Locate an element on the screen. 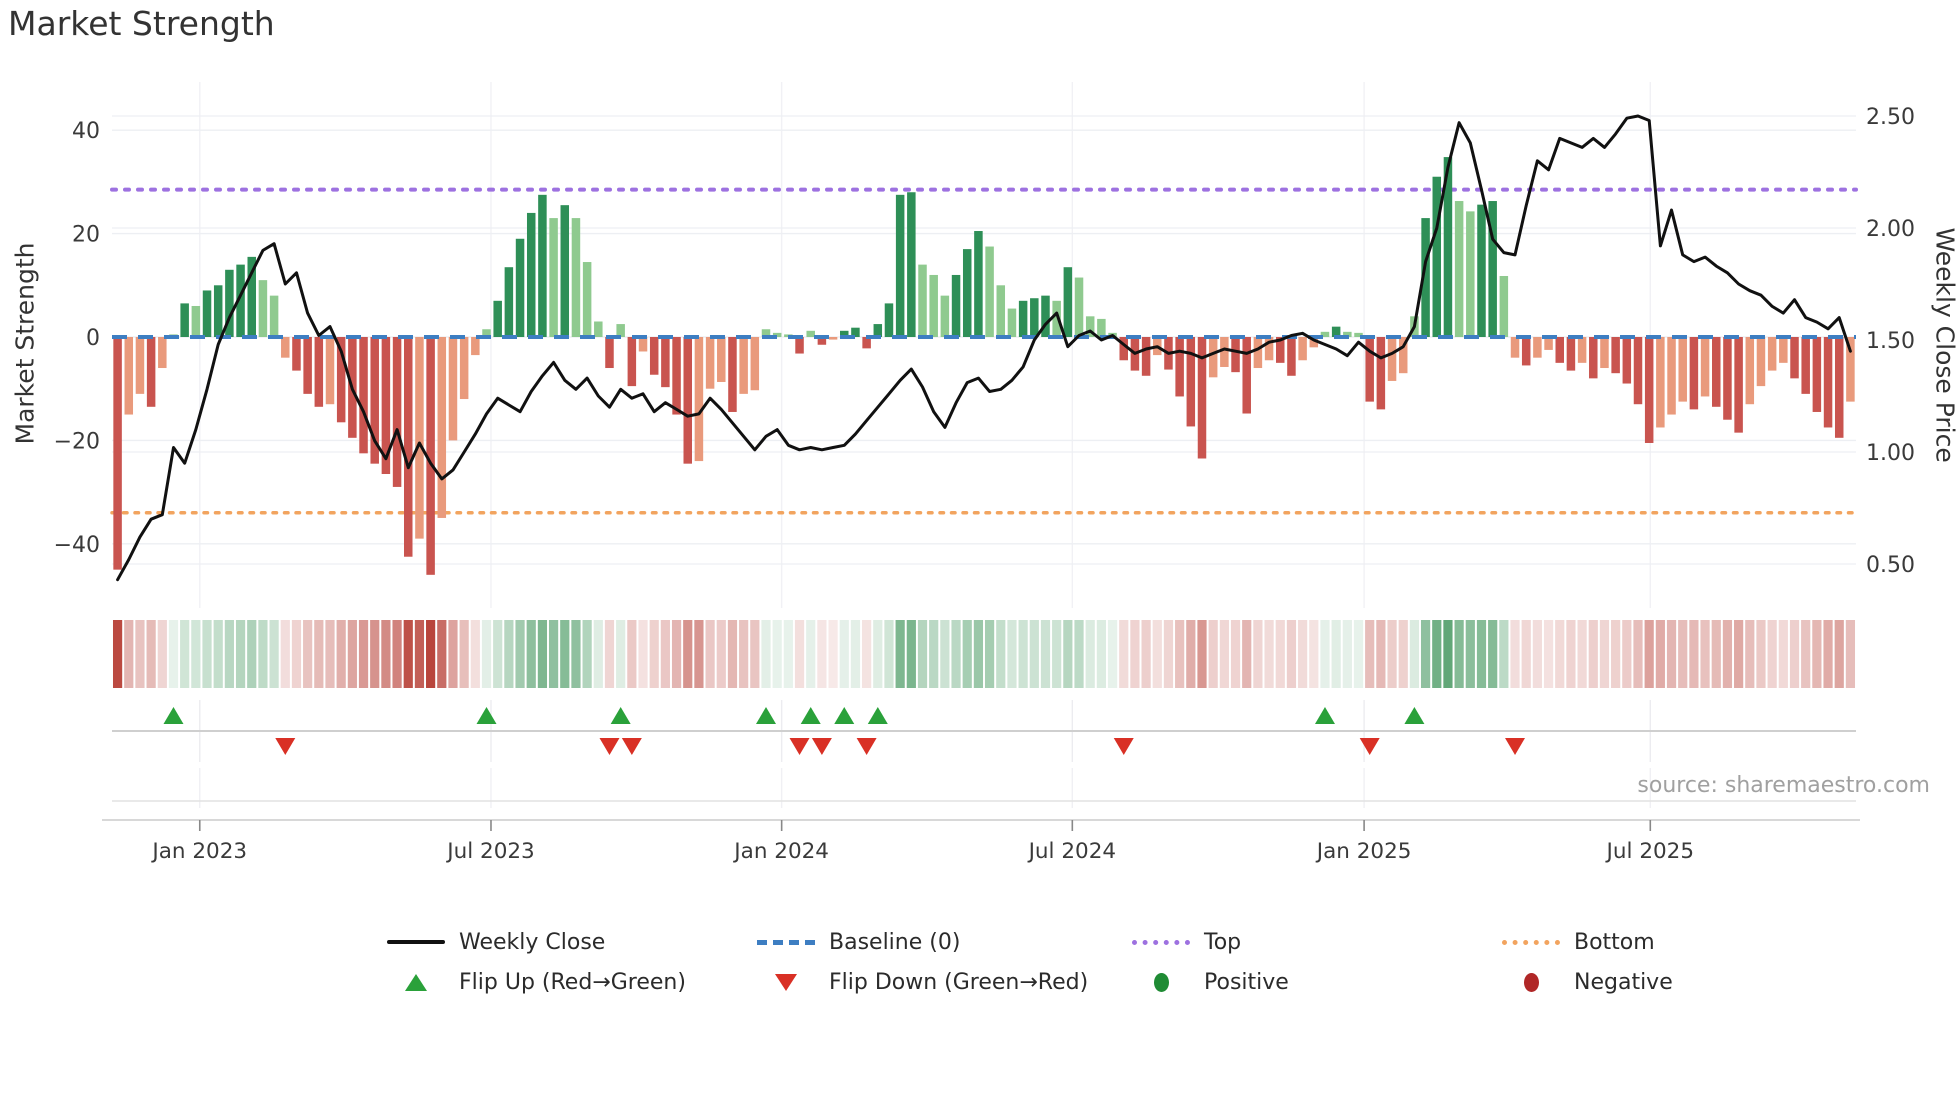 The height and width of the screenshot is (1102, 1960). legend-item-baseline: Baseline (0) is located at coordinates (858, 942).